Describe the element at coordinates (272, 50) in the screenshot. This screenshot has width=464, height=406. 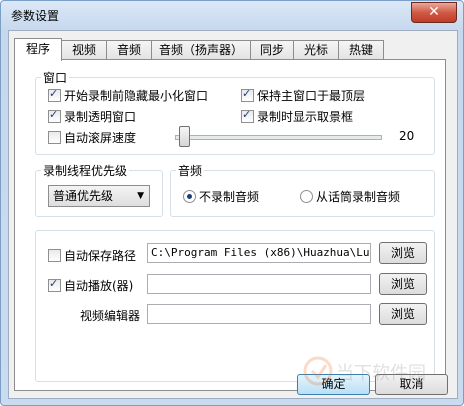
I see `tab-sync: 同步` at that location.